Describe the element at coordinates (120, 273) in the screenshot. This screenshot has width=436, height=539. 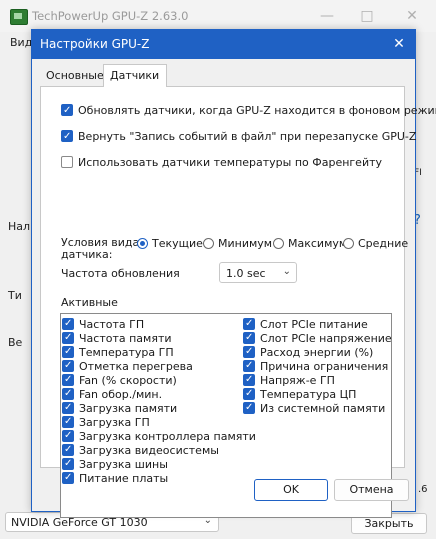
I see `refresh-rate-label: Частота обновления` at that location.